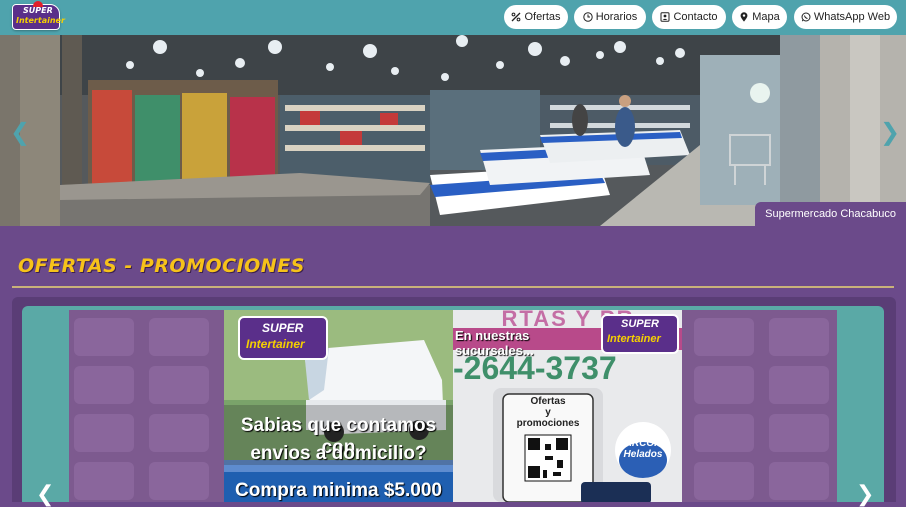 This screenshot has height=507, width=906. I want to click on flyer1-logo: SUPER Intertainer, so click(283, 338).